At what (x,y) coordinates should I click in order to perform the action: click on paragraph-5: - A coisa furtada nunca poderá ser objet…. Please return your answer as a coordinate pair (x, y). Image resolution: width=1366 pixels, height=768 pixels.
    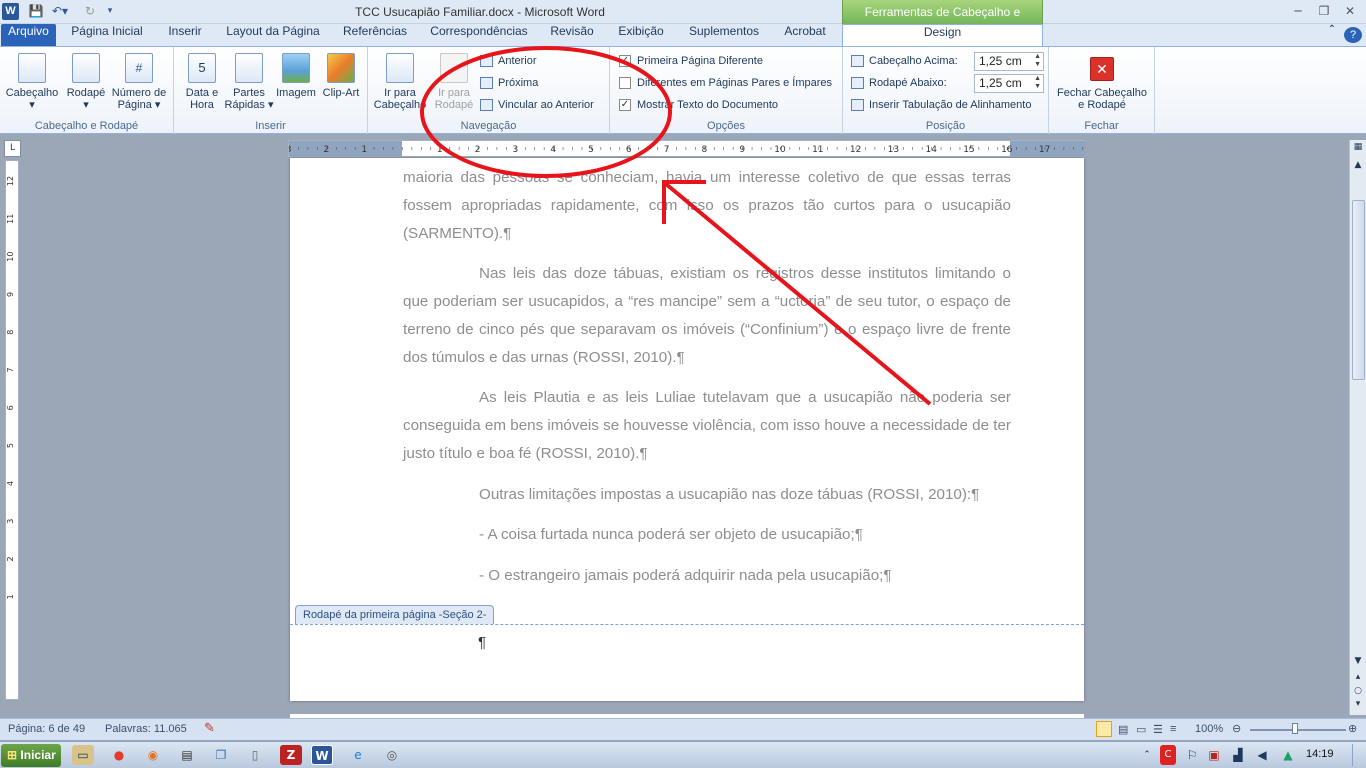
    Looking at the image, I should click on (707, 535).